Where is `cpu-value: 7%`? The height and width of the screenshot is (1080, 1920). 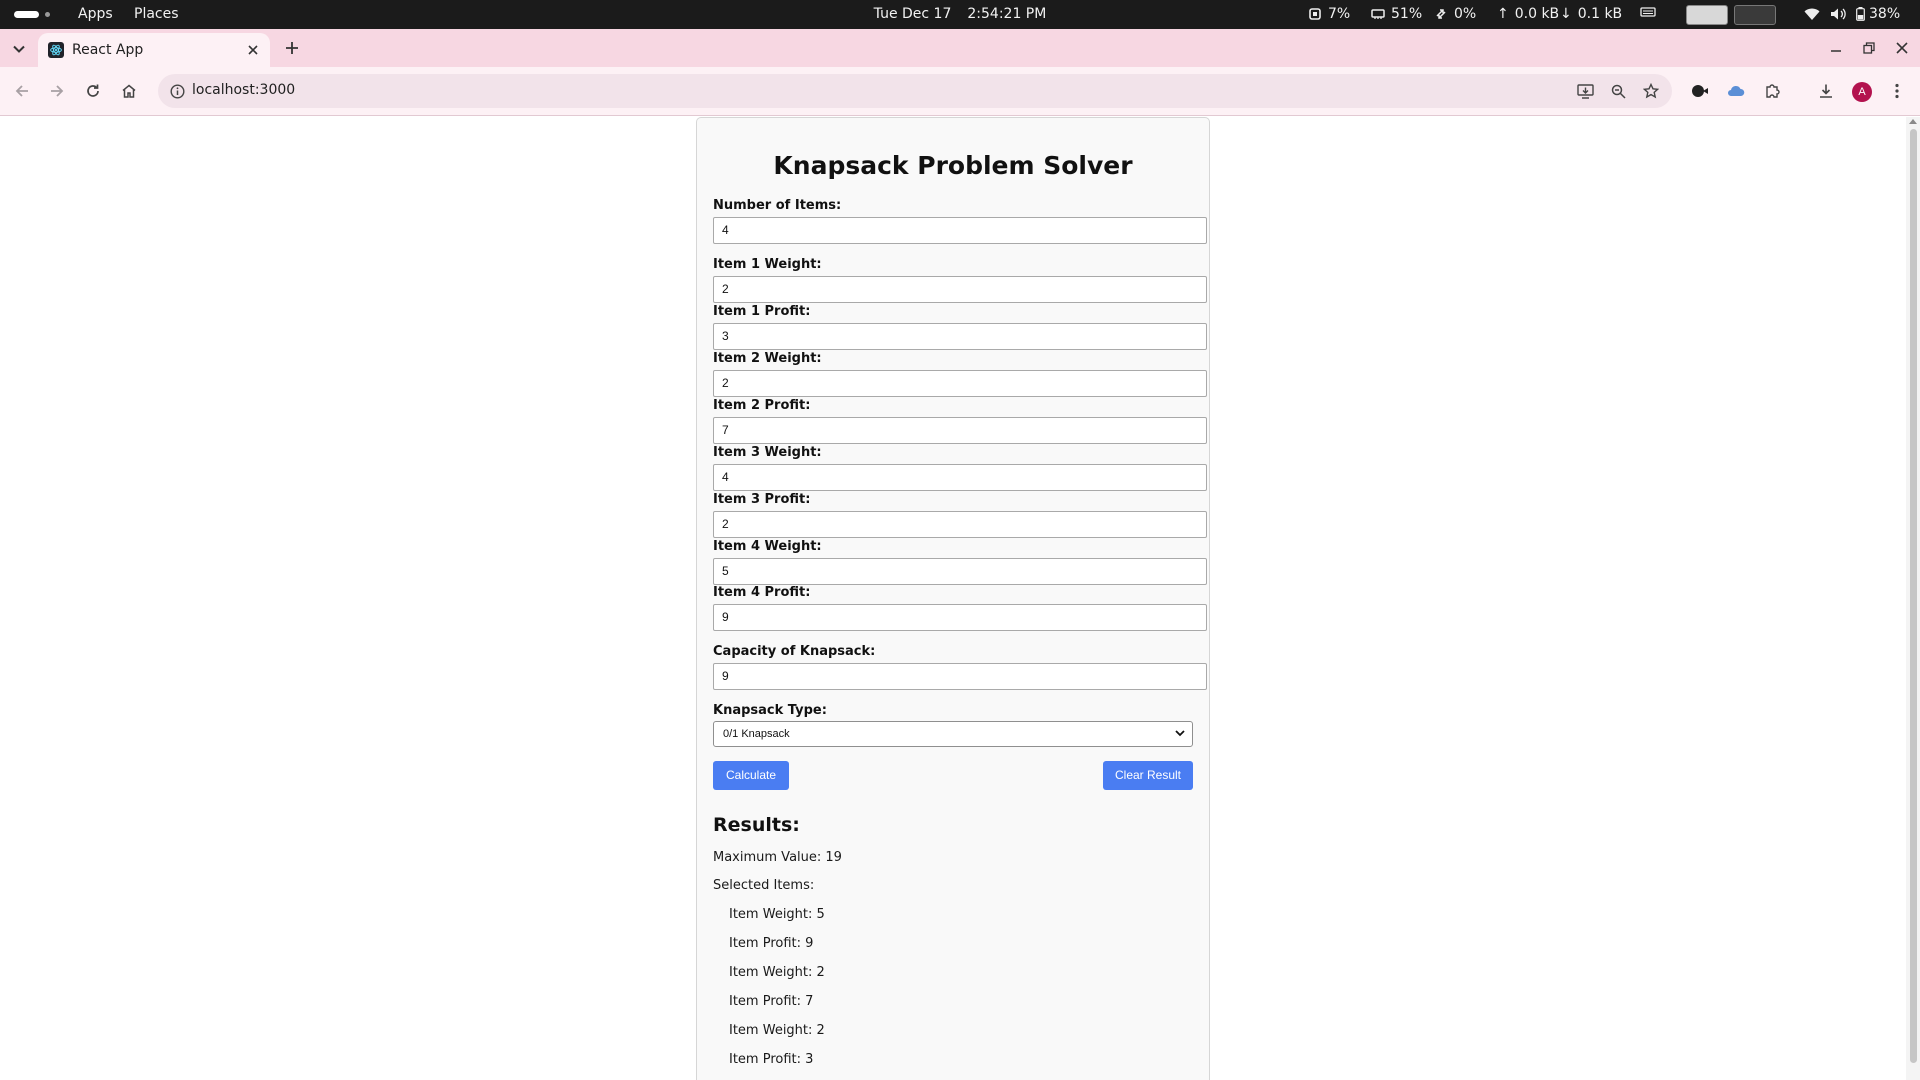
cpu-value: 7% is located at coordinates (1339, 14).